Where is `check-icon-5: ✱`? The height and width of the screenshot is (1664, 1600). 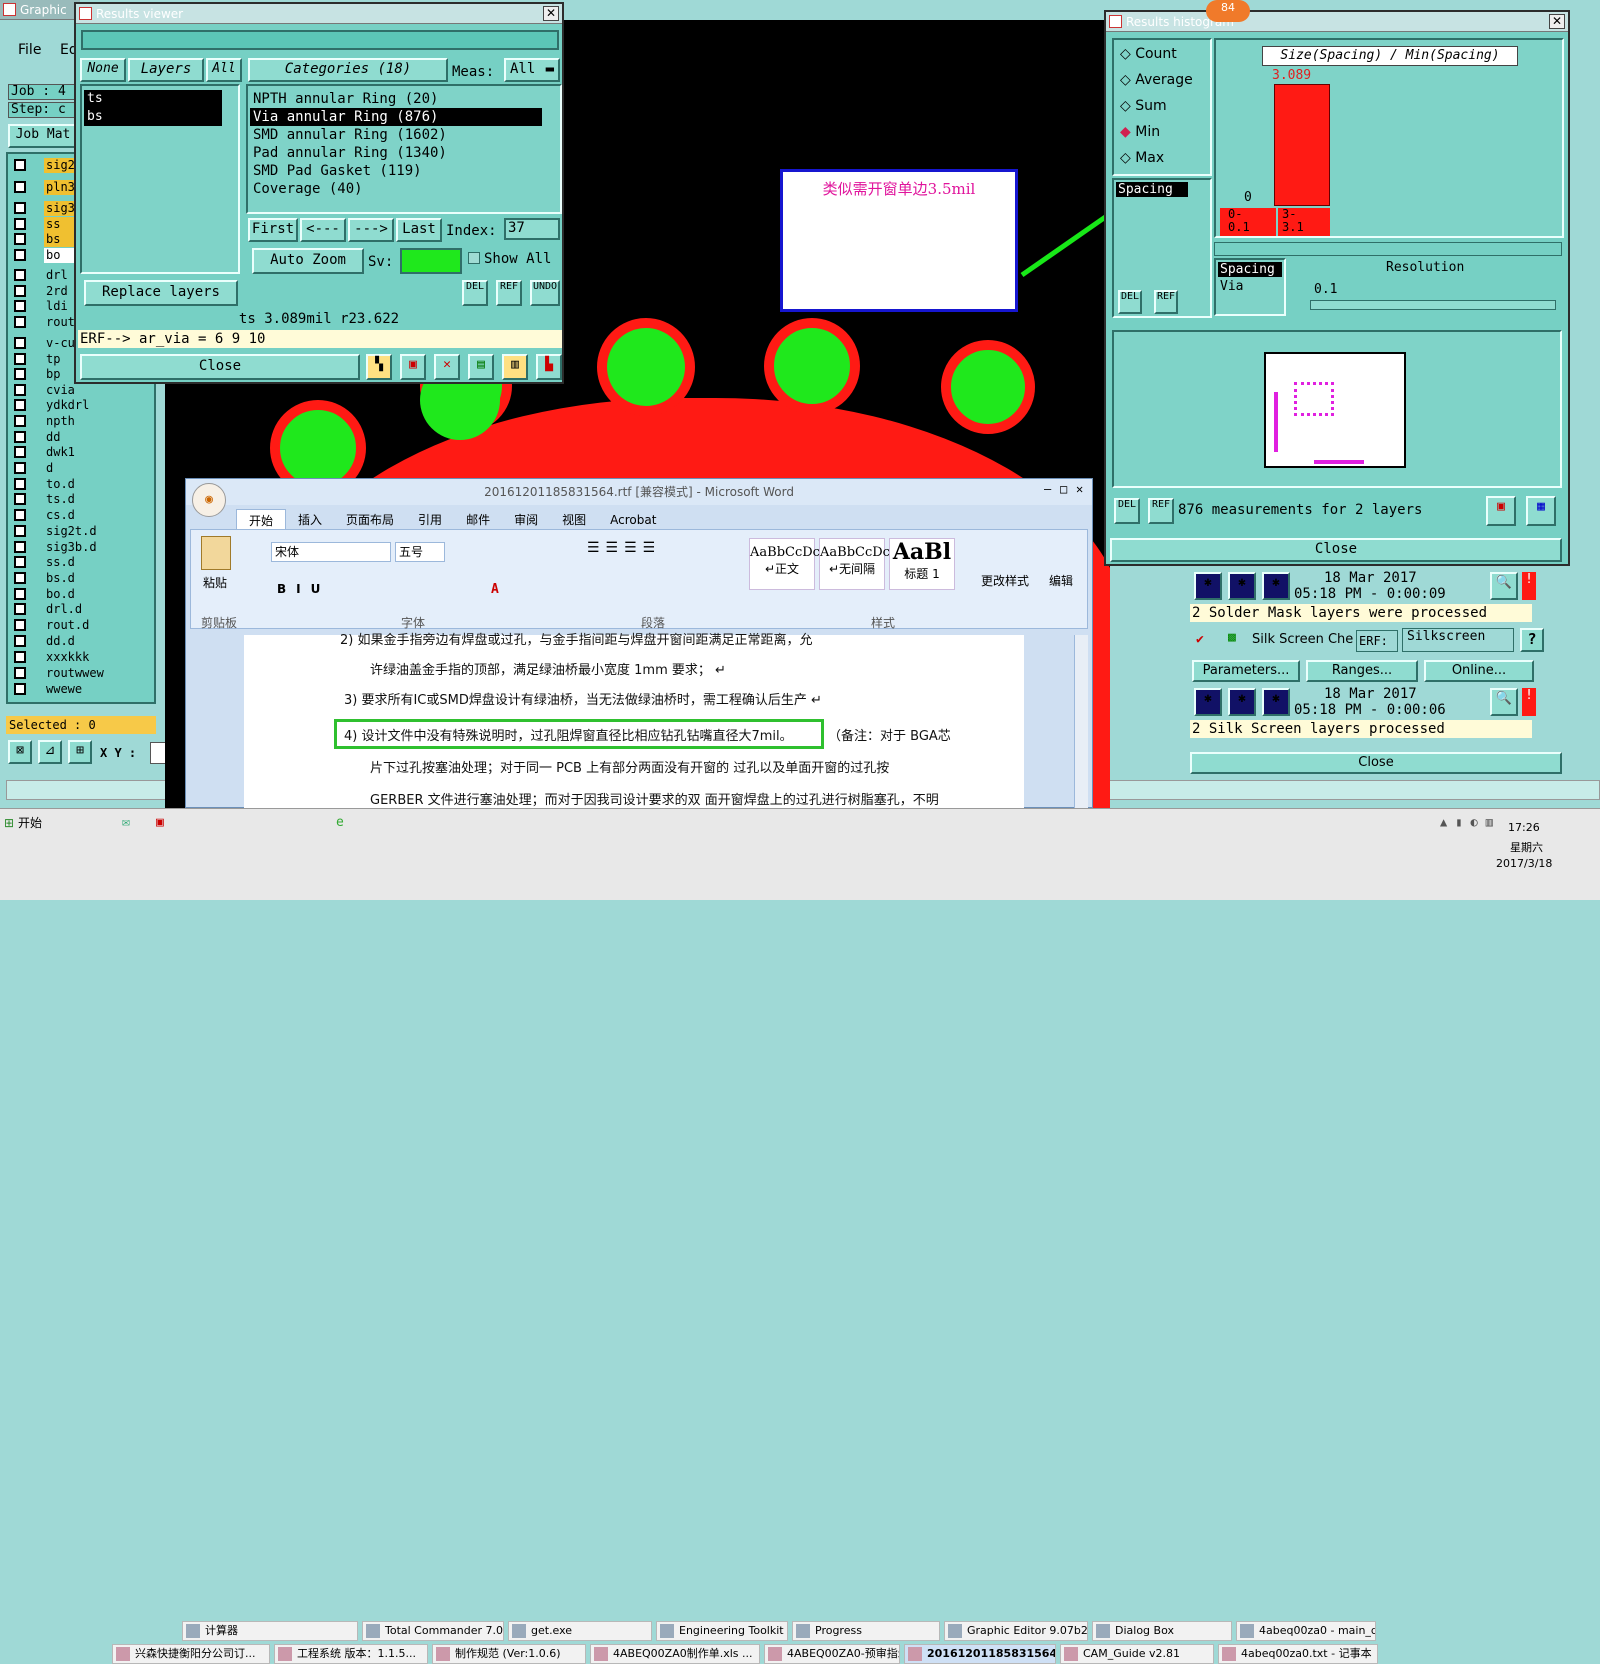 check-icon-5: ✱ is located at coordinates (1242, 702).